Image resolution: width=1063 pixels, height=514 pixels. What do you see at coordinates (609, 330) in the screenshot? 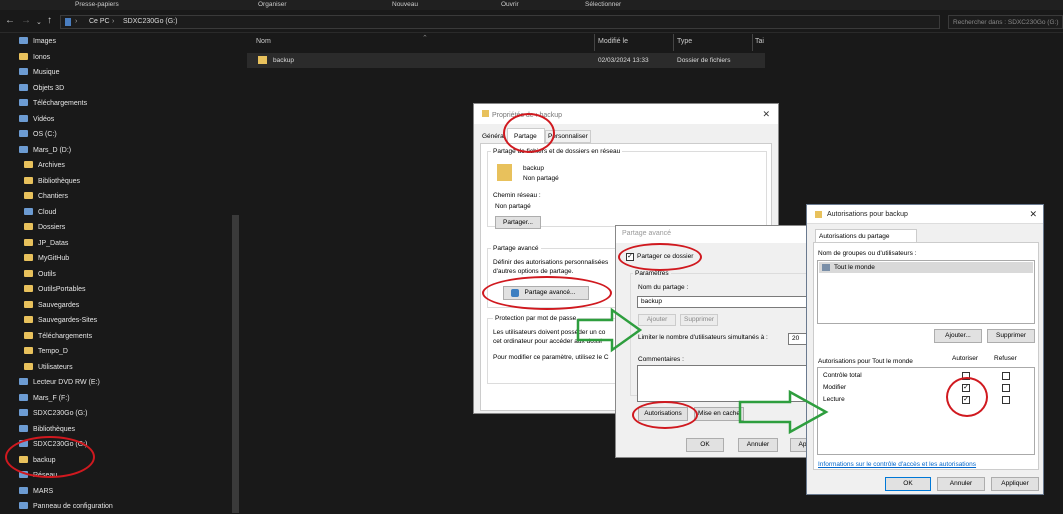
I see `green-arrow-to-advanced-share` at bounding box center [609, 330].